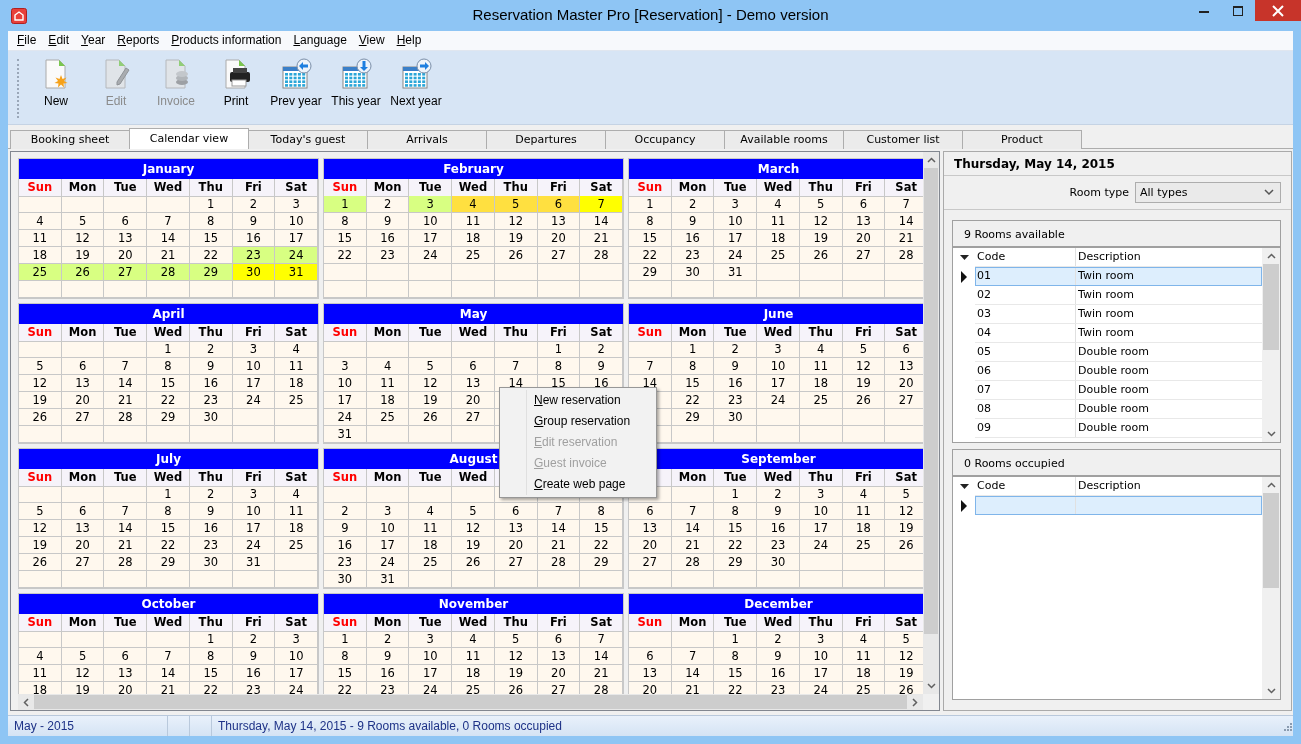  I want to click on toolbar-button: Prev year, so click(296, 88).